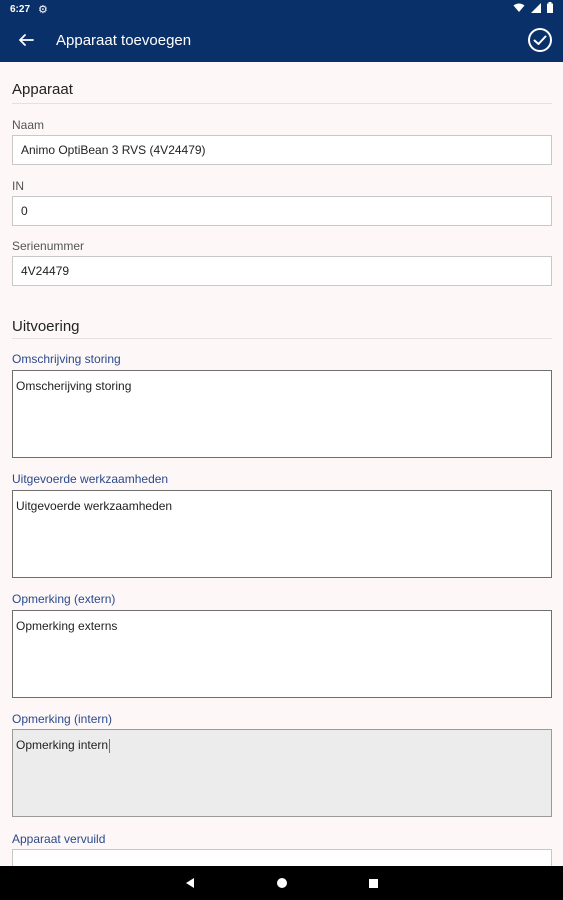 Image resolution: width=563 pixels, height=900 pixels. What do you see at coordinates (62, 745) in the screenshot?
I see `opmerking-intern-value: Opmerking intern` at bounding box center [62, 745].